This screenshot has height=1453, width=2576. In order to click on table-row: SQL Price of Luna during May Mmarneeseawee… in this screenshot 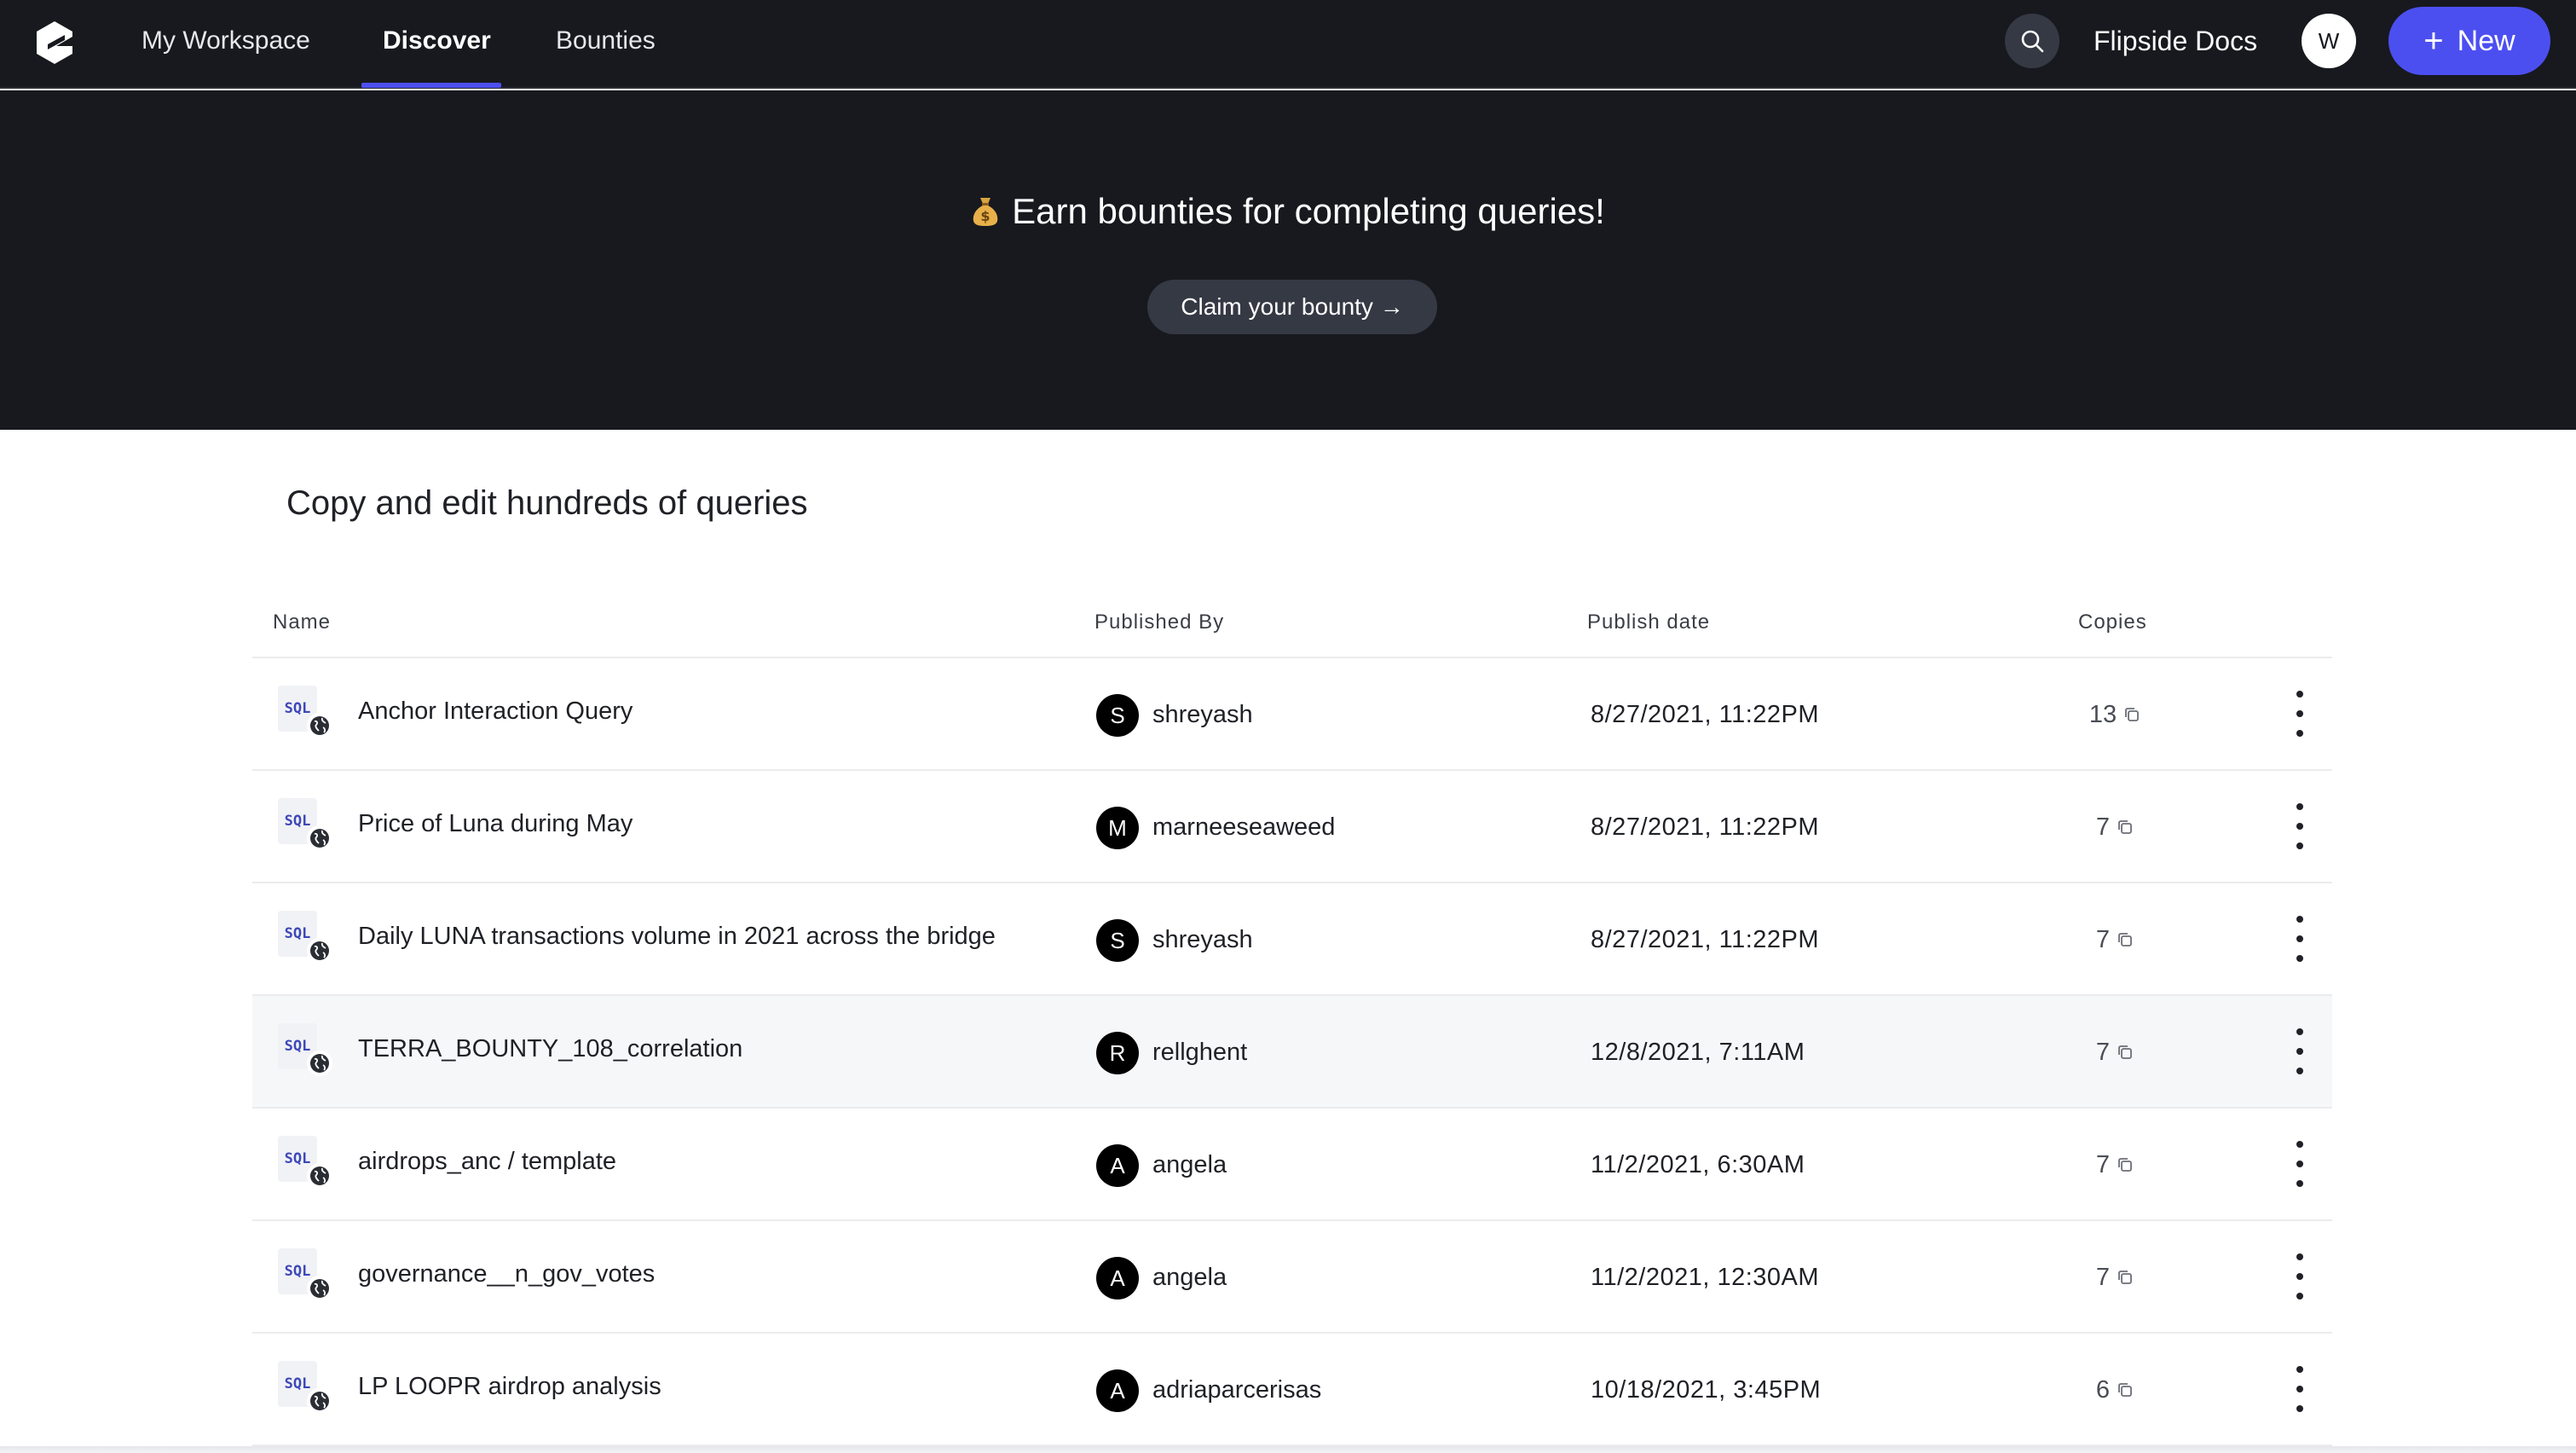, I will do `click(1292, 827)`.